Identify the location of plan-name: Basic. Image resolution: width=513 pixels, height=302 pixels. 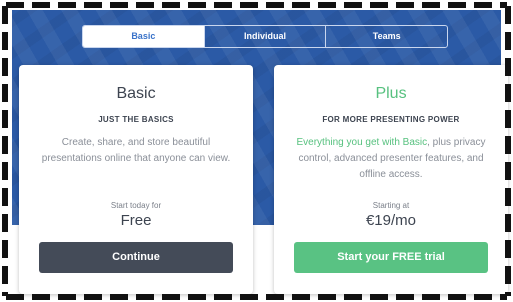
(136, 93).